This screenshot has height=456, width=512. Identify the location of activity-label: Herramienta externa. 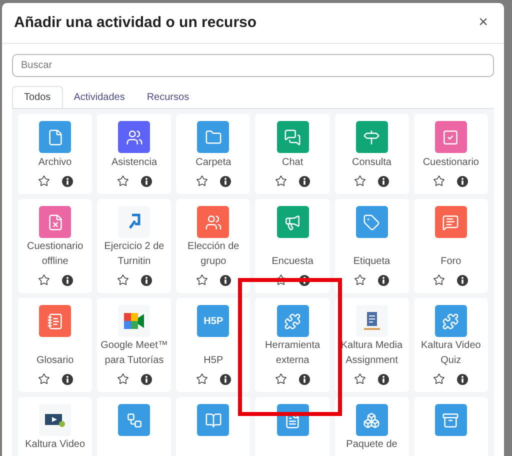
(292, 353).